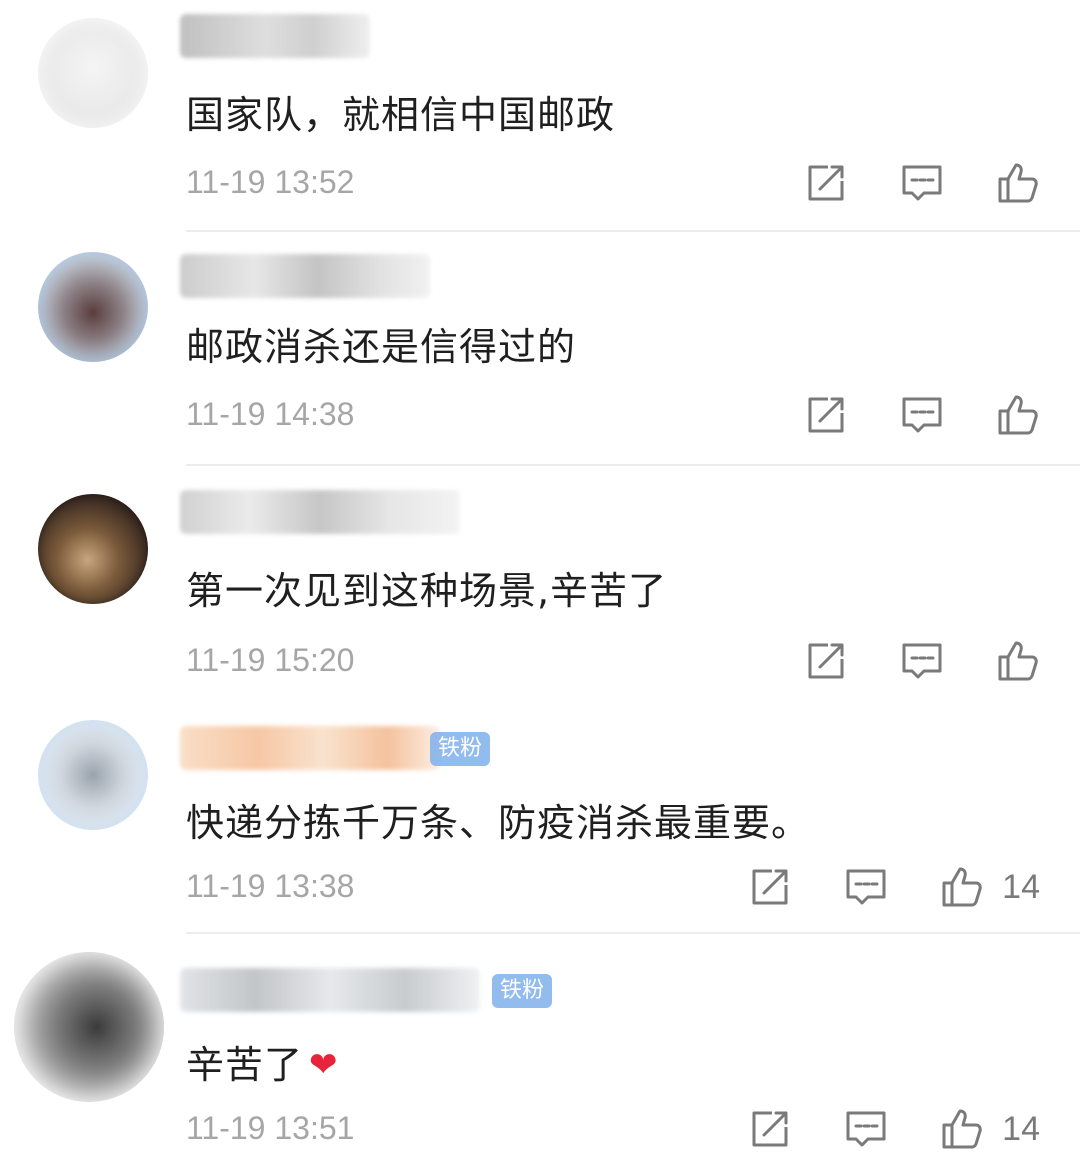 This screenshot has width=1080, height=1160. Describe the element at coordinates (270, 182) in the screenshot. I see `comment-time: 11-19 13:52` at that location.